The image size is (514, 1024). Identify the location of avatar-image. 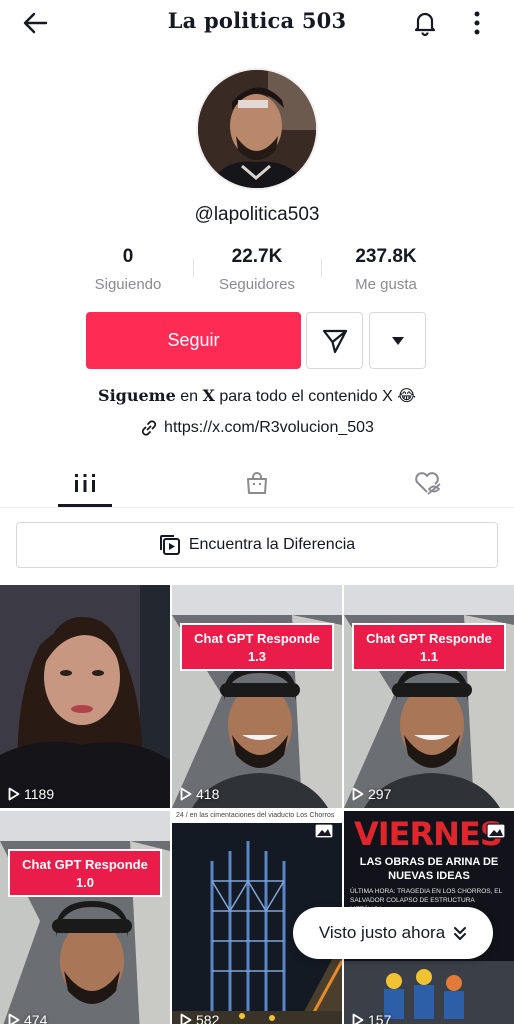
(257, 129).